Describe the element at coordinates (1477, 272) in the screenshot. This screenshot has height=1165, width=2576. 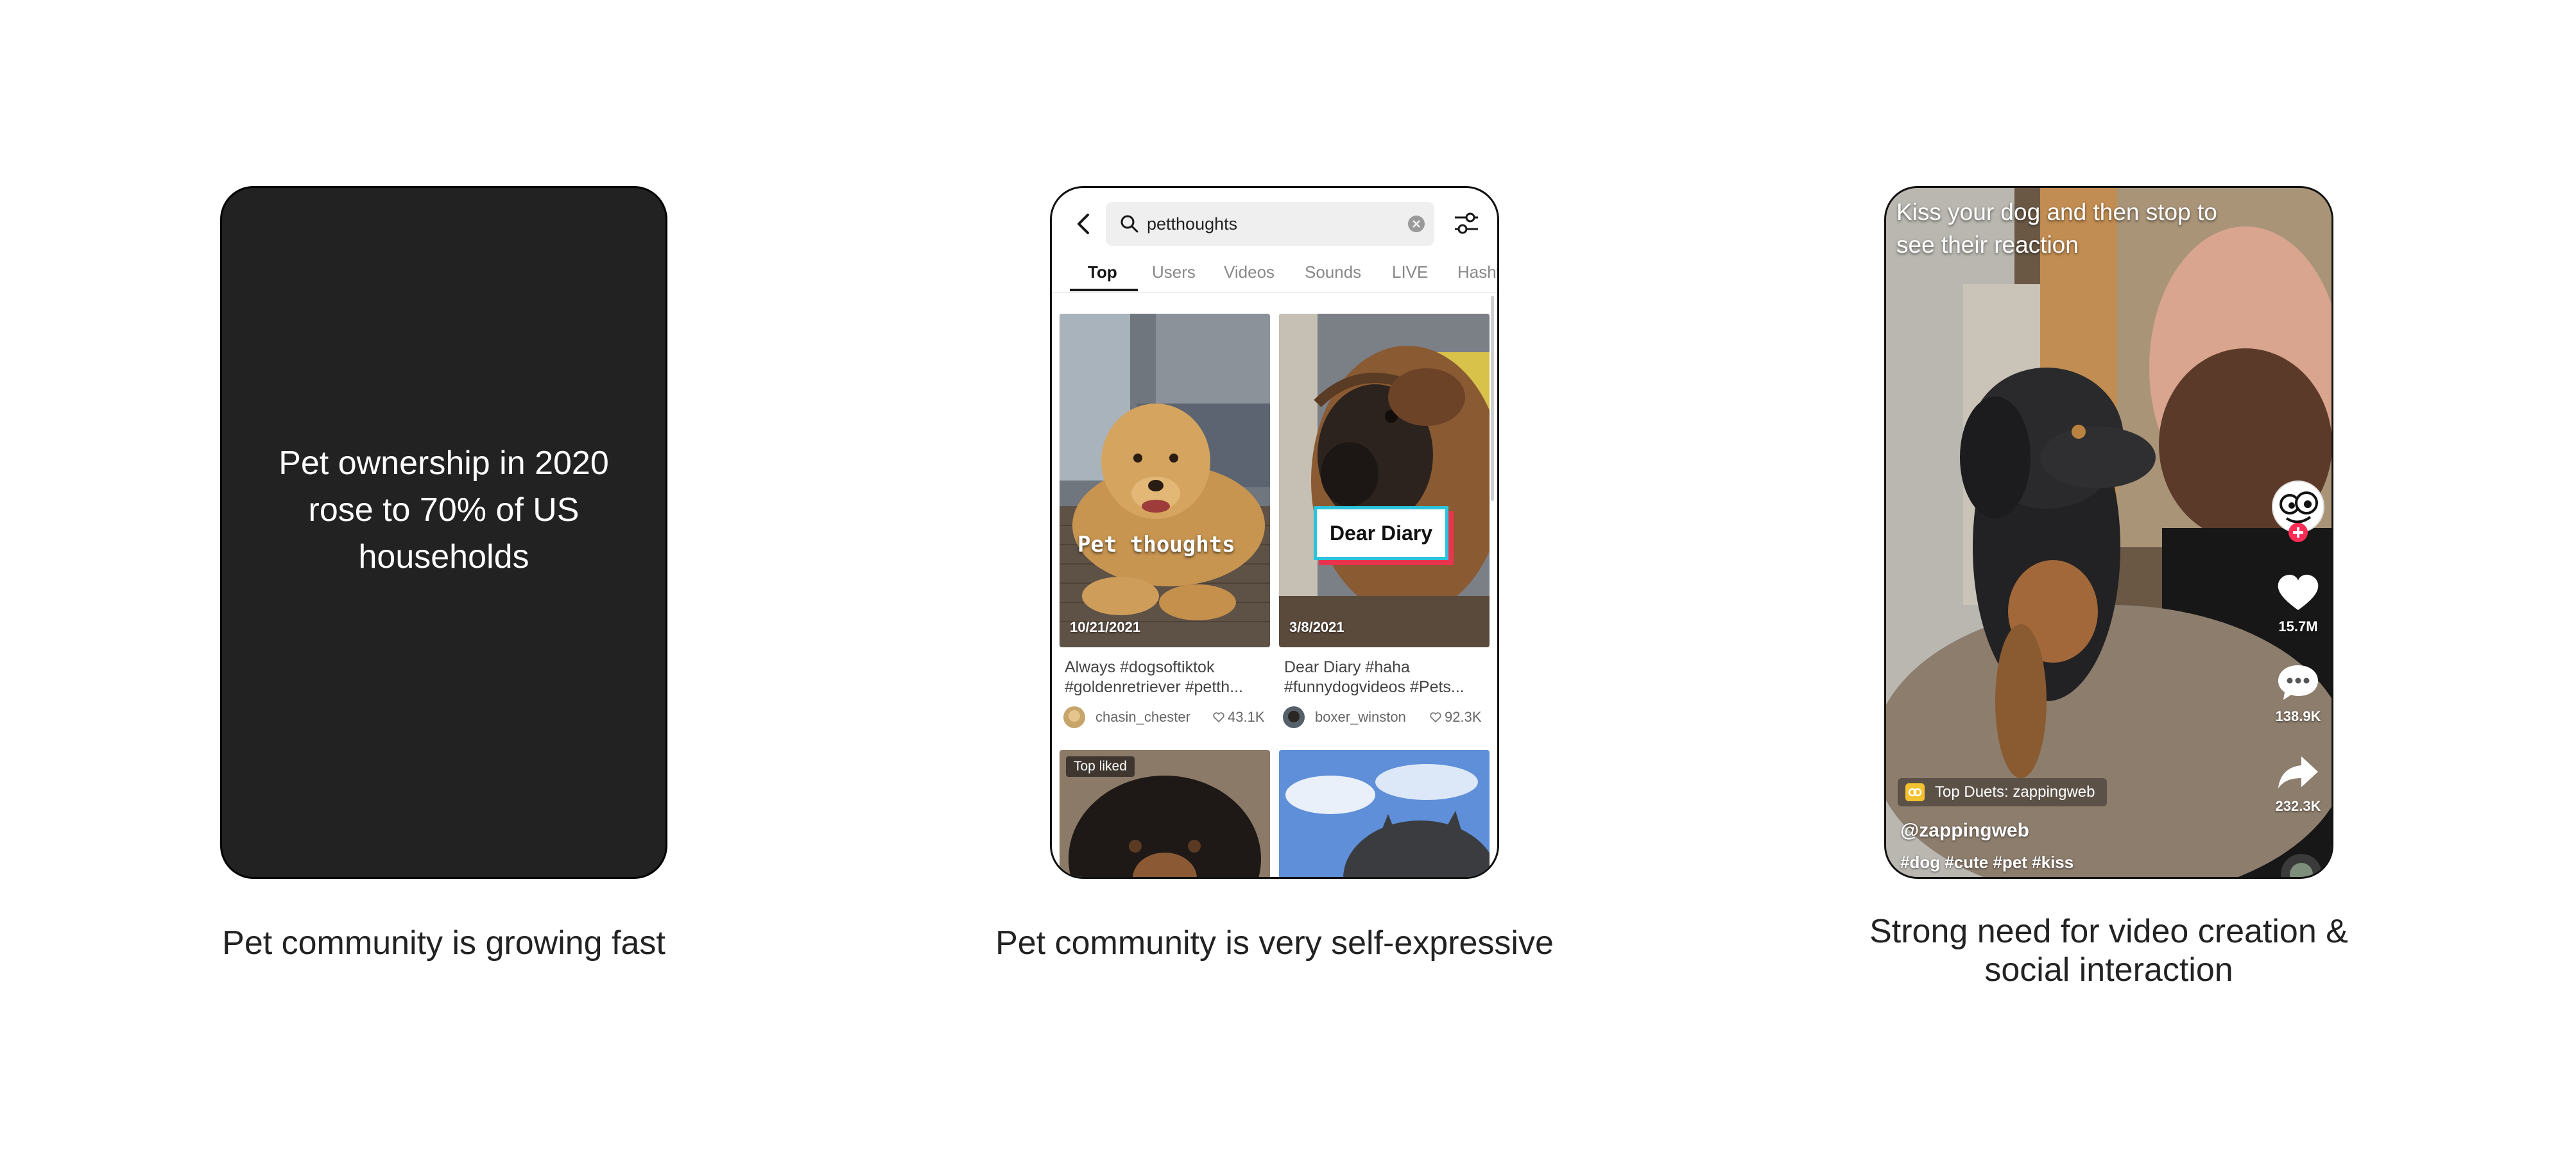
I see `tab-hashtags: Hashtags` at that location.